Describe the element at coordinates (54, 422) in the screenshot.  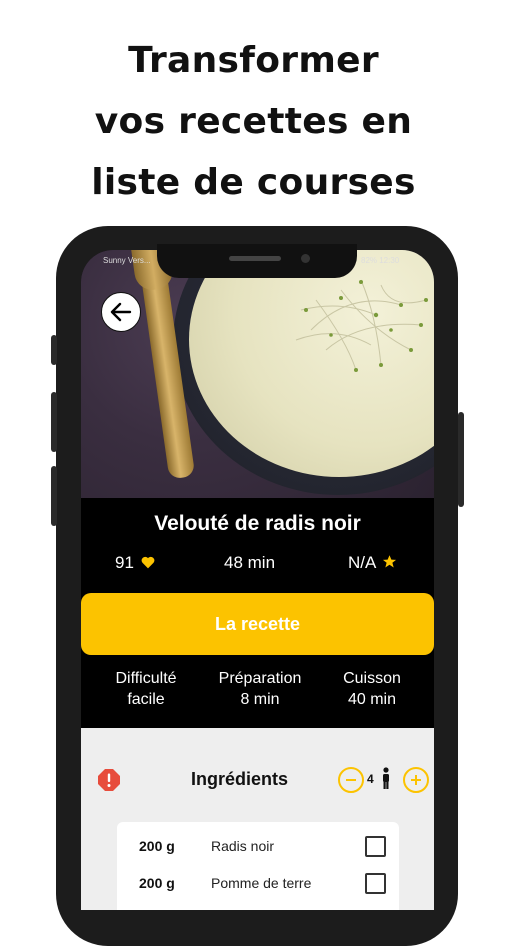
I see `phone-volume-up-button` at that location.